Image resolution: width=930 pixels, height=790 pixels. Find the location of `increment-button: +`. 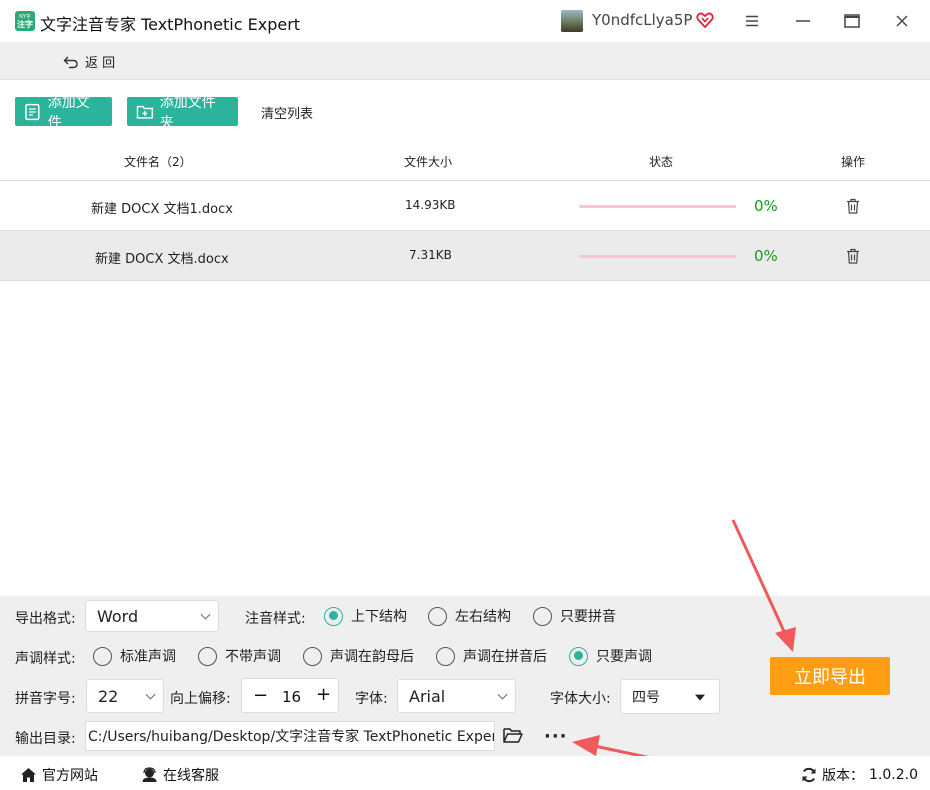

increment-button: + is located at coordinates (323, 694).